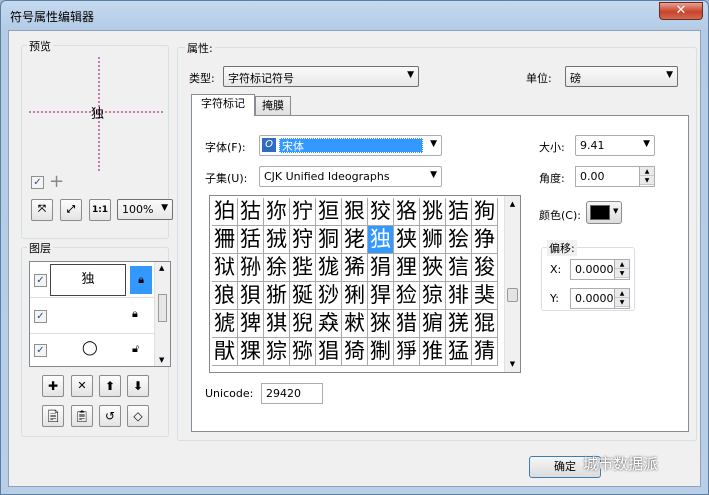 The image size is (709, 495). What do you see at coordinates (407, 352) in the screenshot?
I see `glyph-cell: 猙` at bounding box center [407, 352].